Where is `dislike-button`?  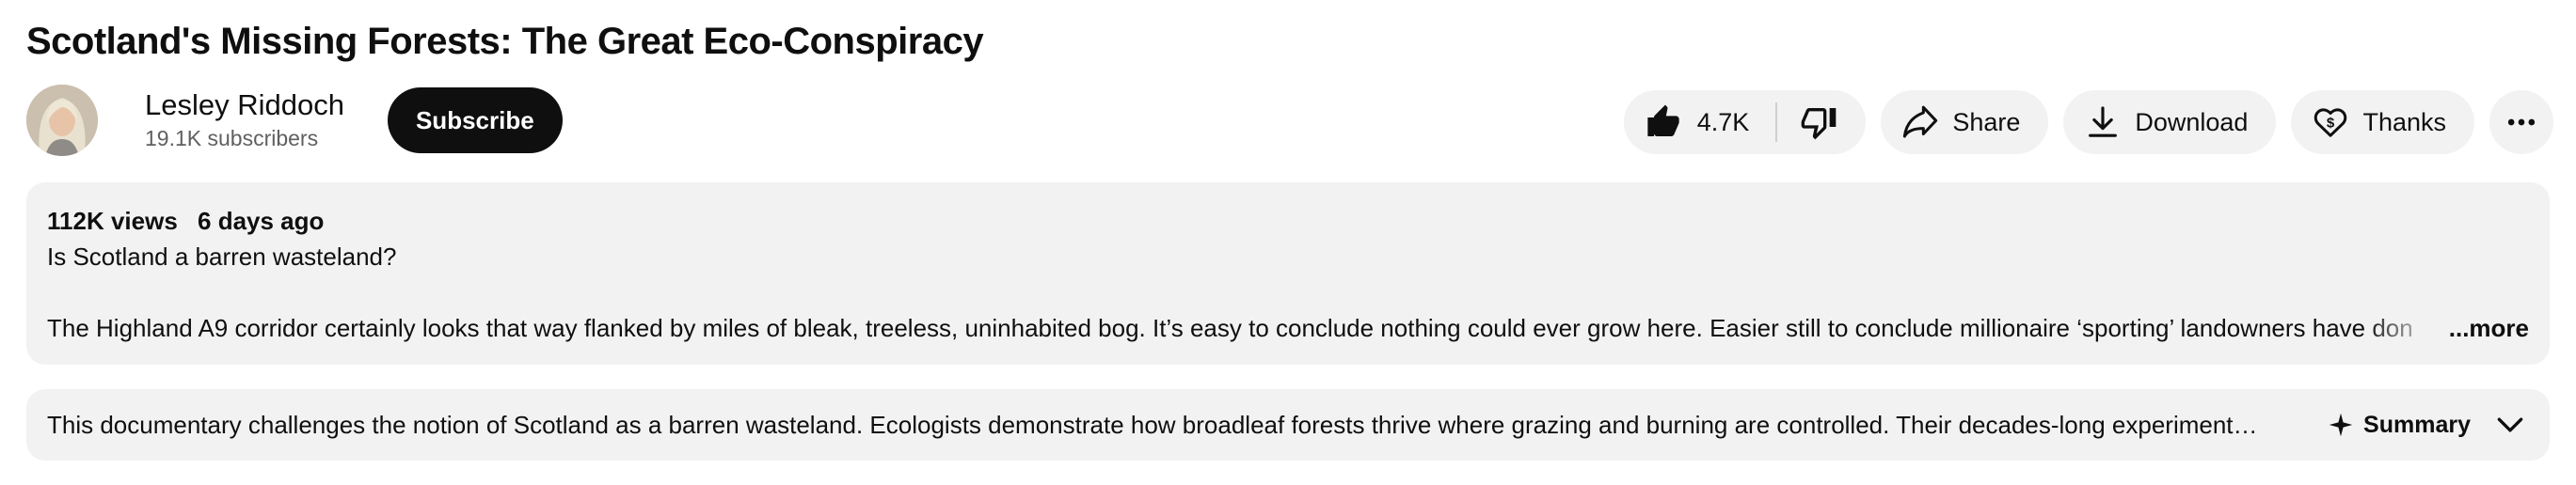 dislike-button is located at coordinates (1822, 122).